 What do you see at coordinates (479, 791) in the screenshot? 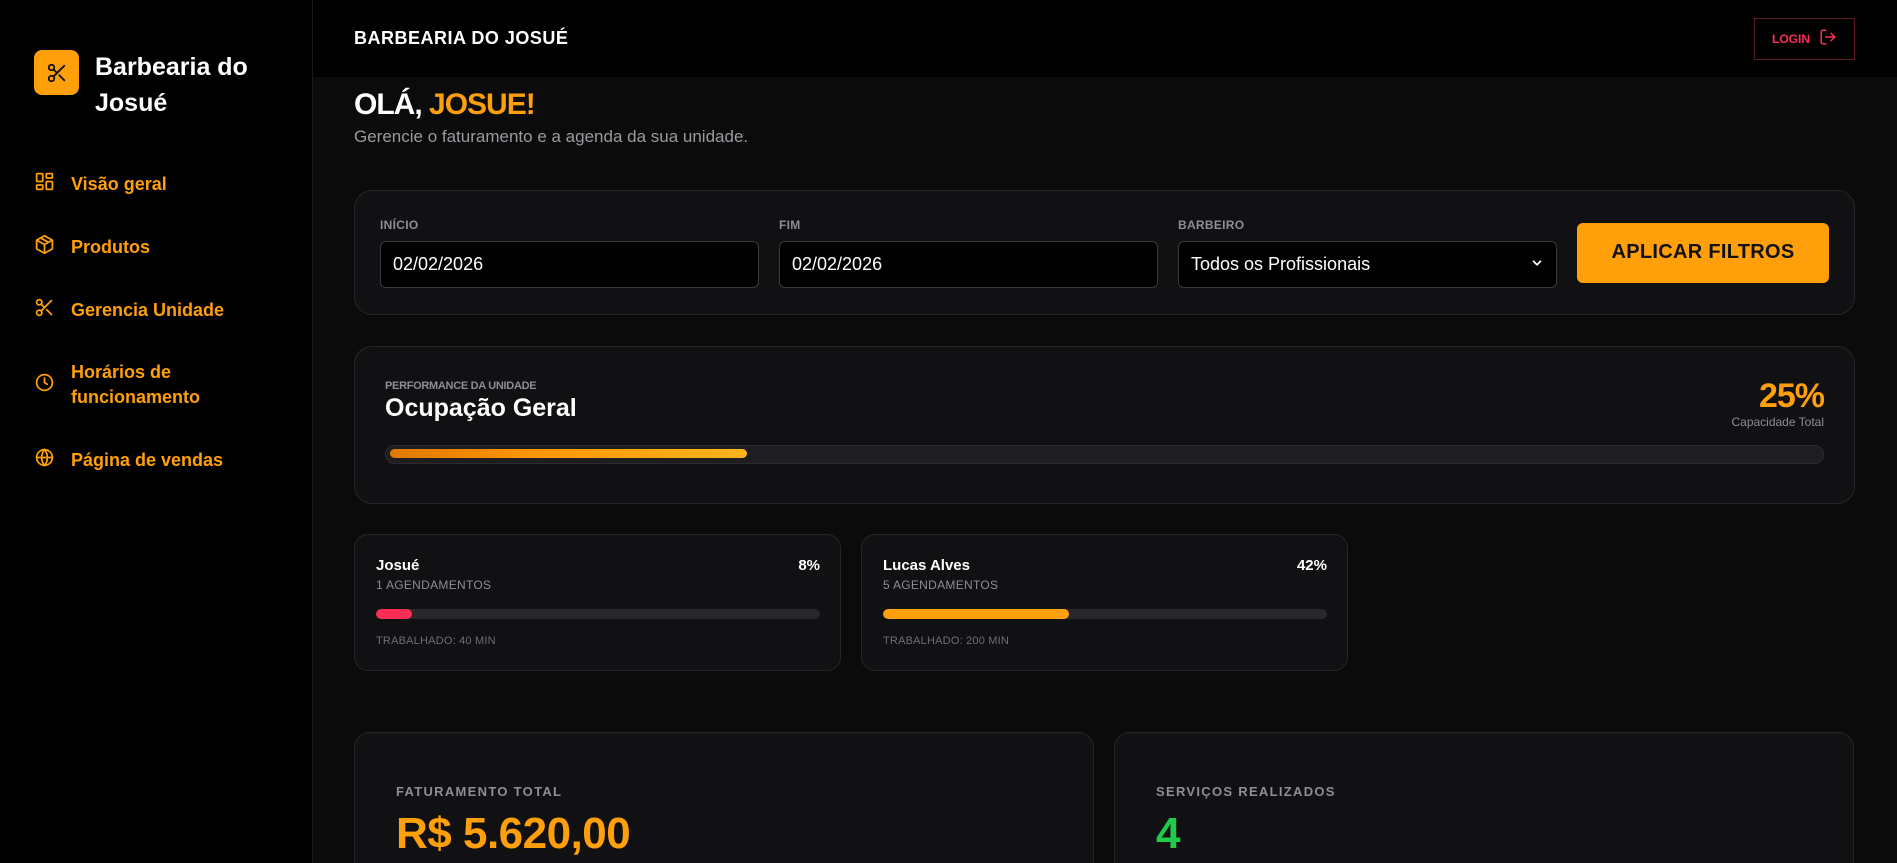
I see `stat-label: FATURAMENTO TOTAL` at bounding box center [479, 791].